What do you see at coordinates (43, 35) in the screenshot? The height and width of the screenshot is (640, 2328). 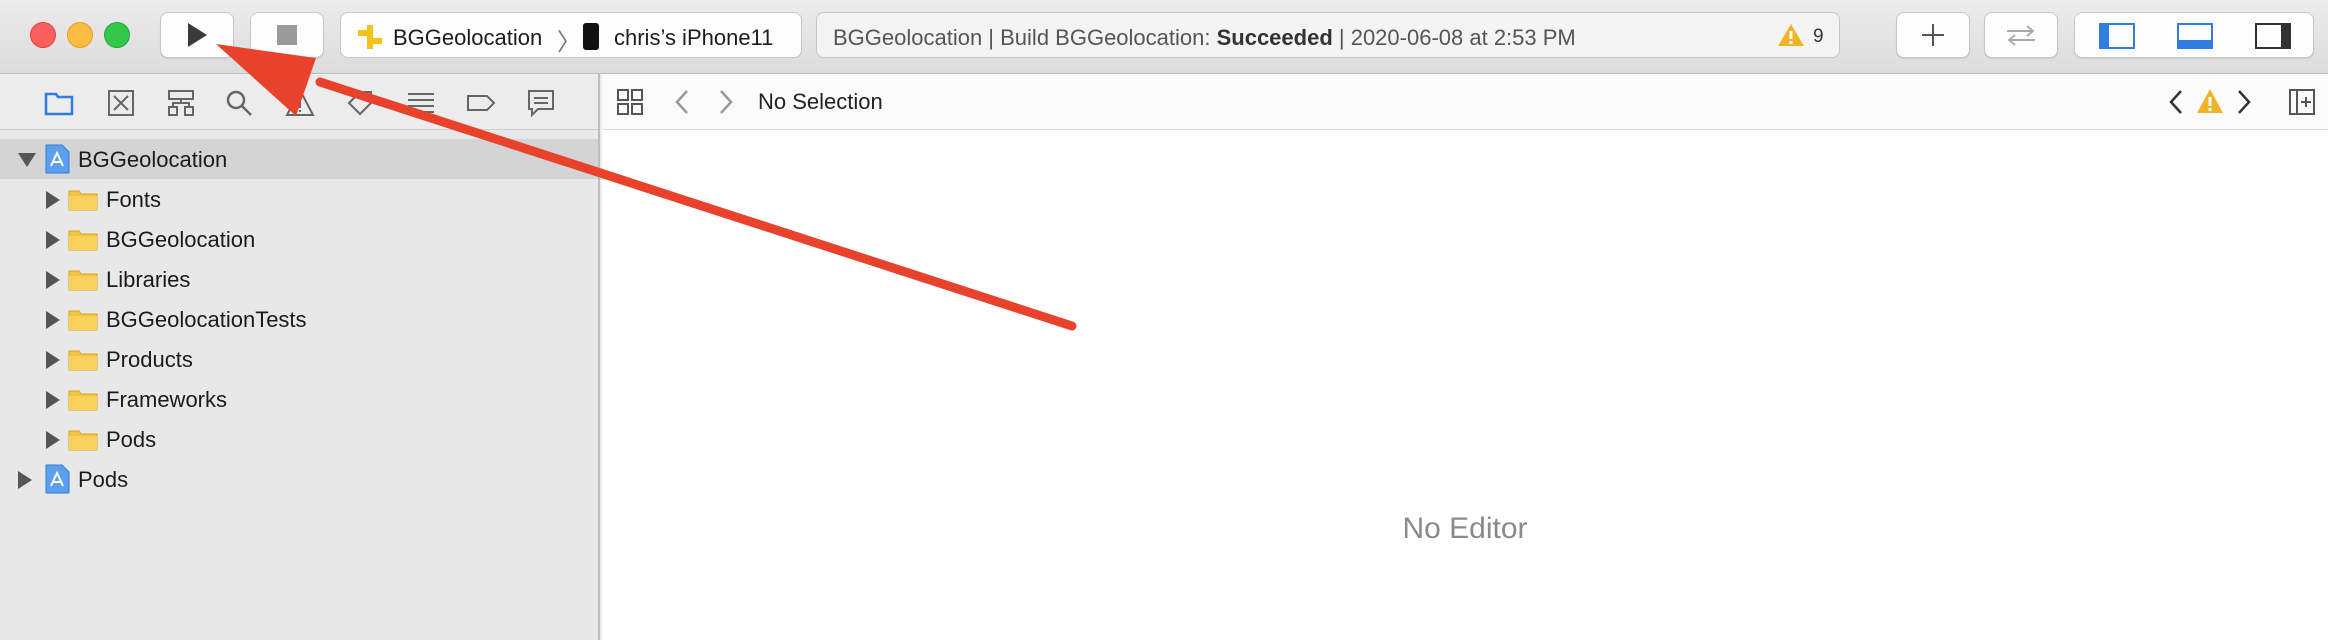 I see `close-window-button` at bounding box center [43, 35].